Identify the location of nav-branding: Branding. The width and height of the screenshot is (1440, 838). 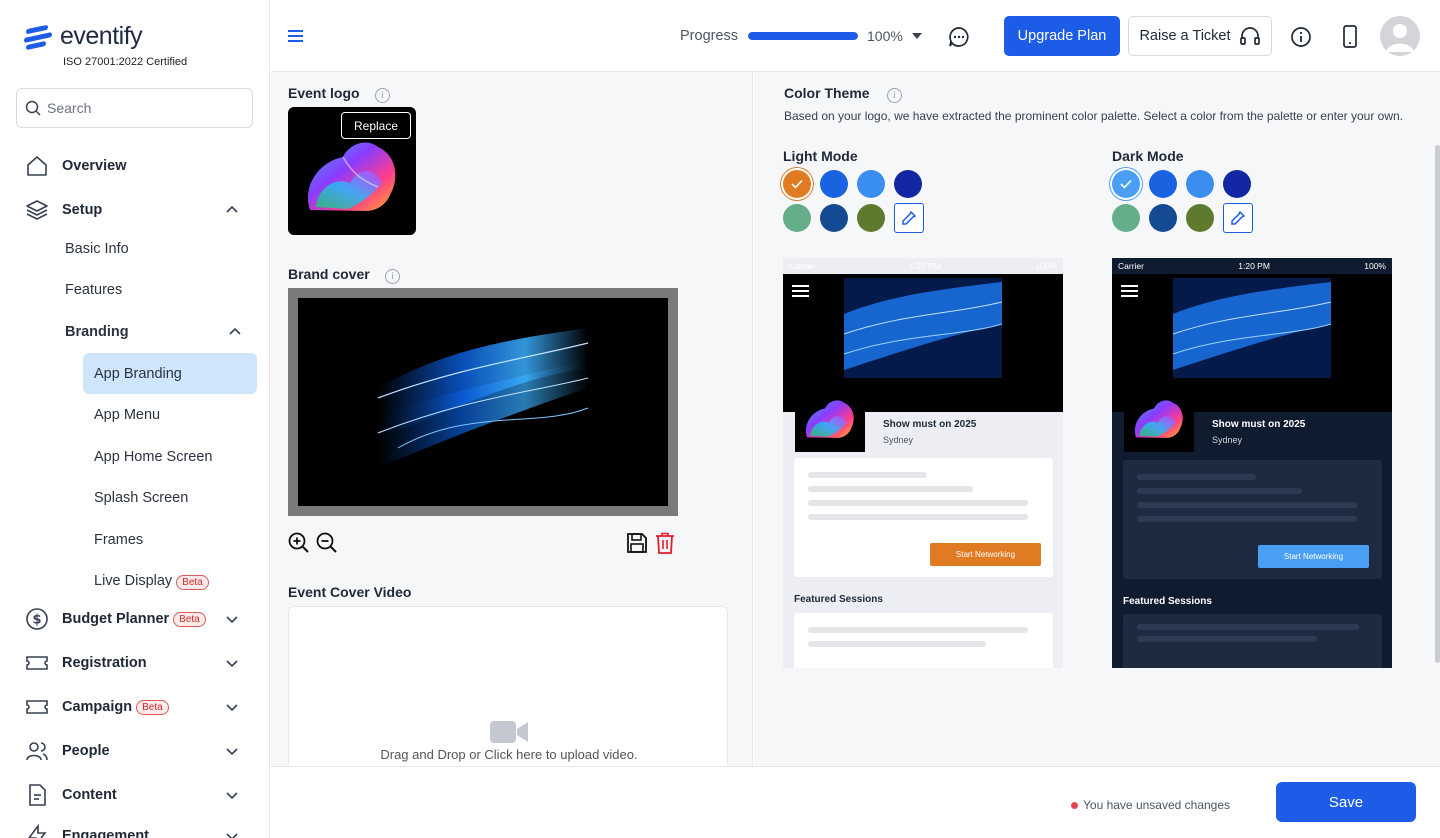
(155, 332).